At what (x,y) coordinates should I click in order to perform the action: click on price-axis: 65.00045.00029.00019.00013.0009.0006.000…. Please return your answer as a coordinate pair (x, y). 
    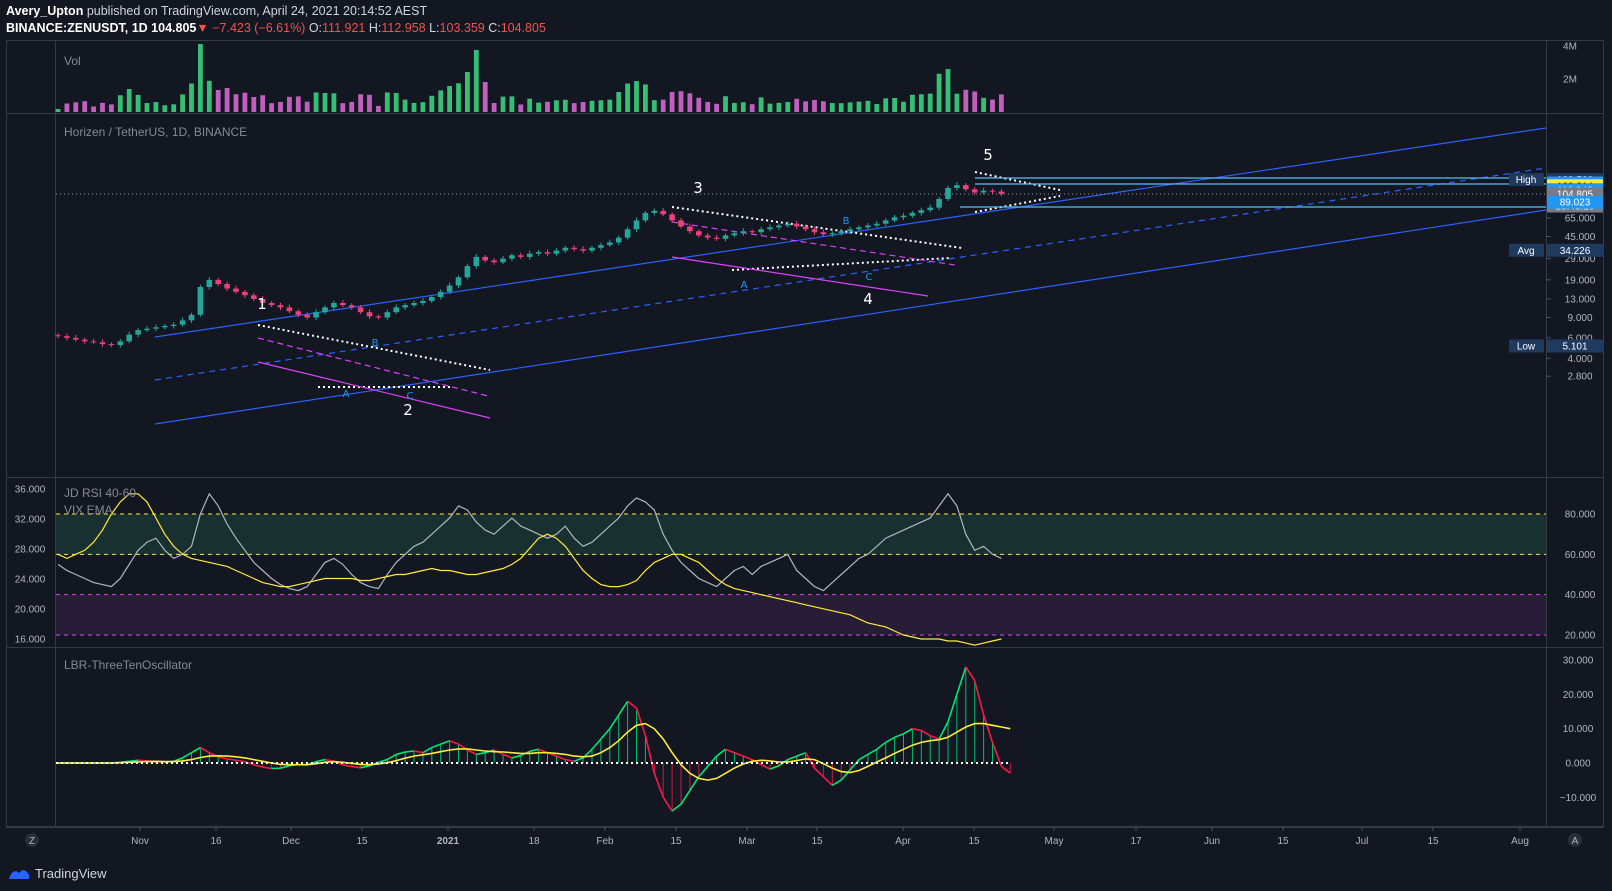
    Looking at the image, I should click on (1571, 298).